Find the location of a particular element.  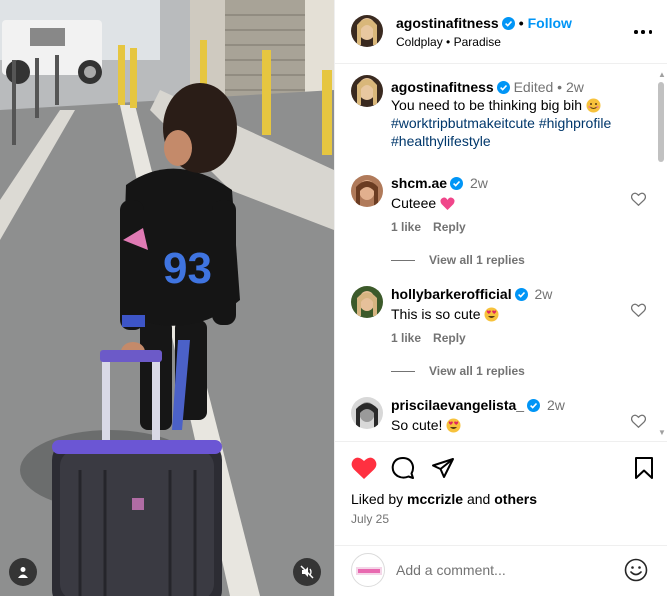

caption-text: You need to be thinking big bih is located at coordinates (486, 105).